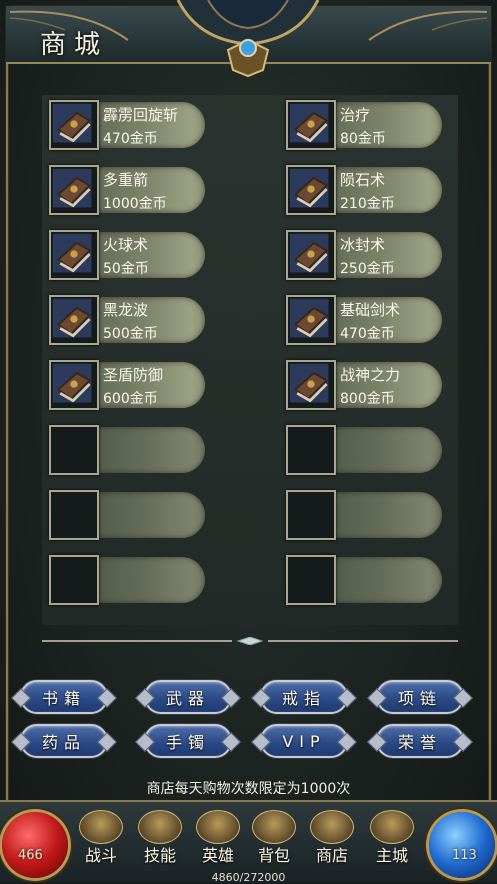 This screenshot has width=497, height=884. Describe the element at coordinates (363, 180) in the screenshot. I see `item-name: 陨石术` at that location.